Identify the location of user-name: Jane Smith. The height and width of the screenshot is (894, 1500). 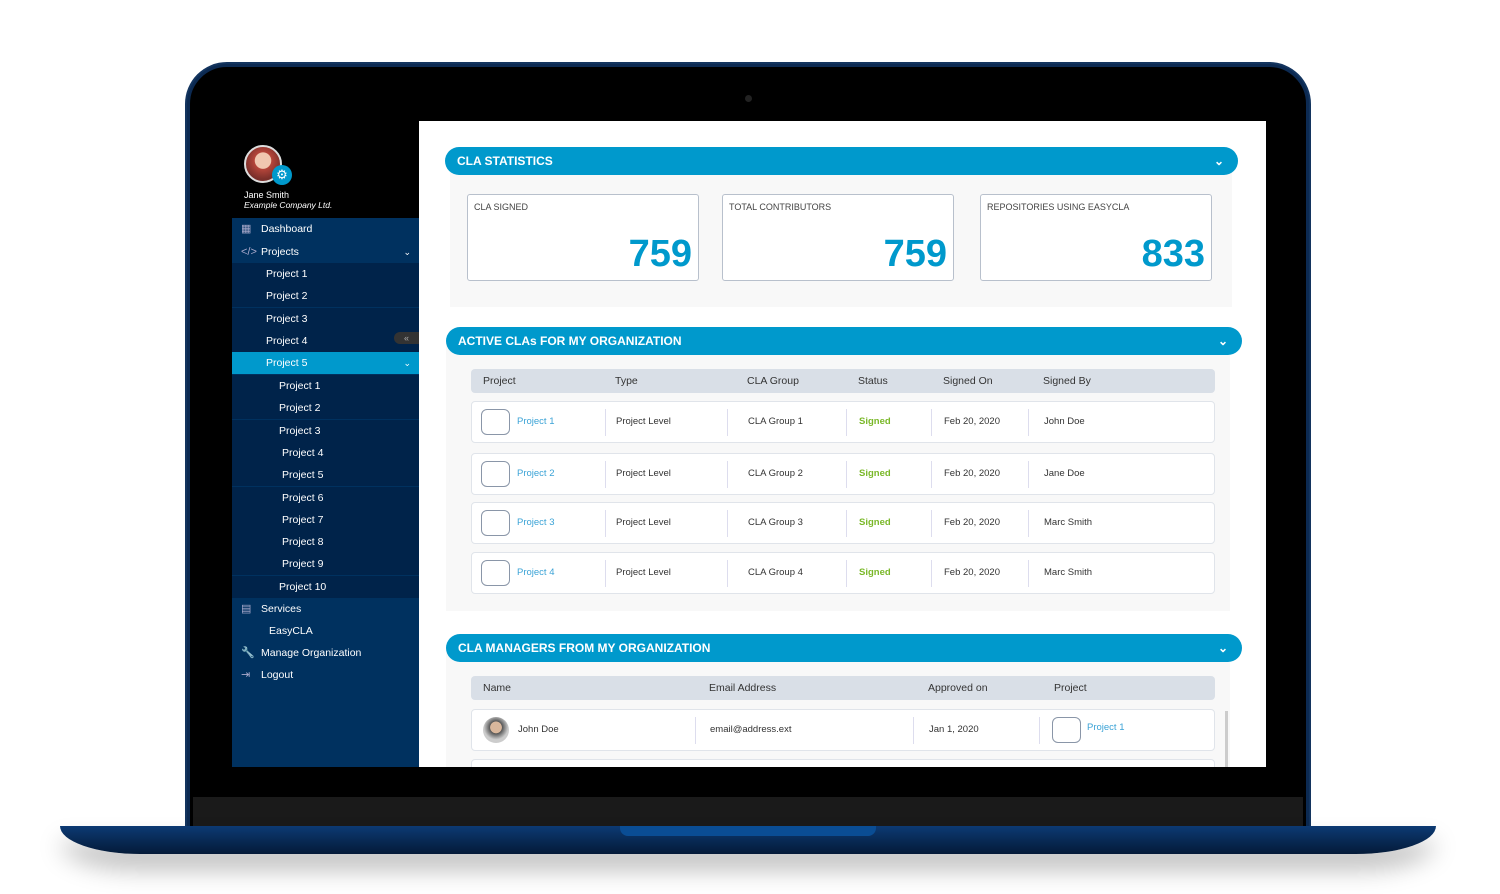
(267, 195).